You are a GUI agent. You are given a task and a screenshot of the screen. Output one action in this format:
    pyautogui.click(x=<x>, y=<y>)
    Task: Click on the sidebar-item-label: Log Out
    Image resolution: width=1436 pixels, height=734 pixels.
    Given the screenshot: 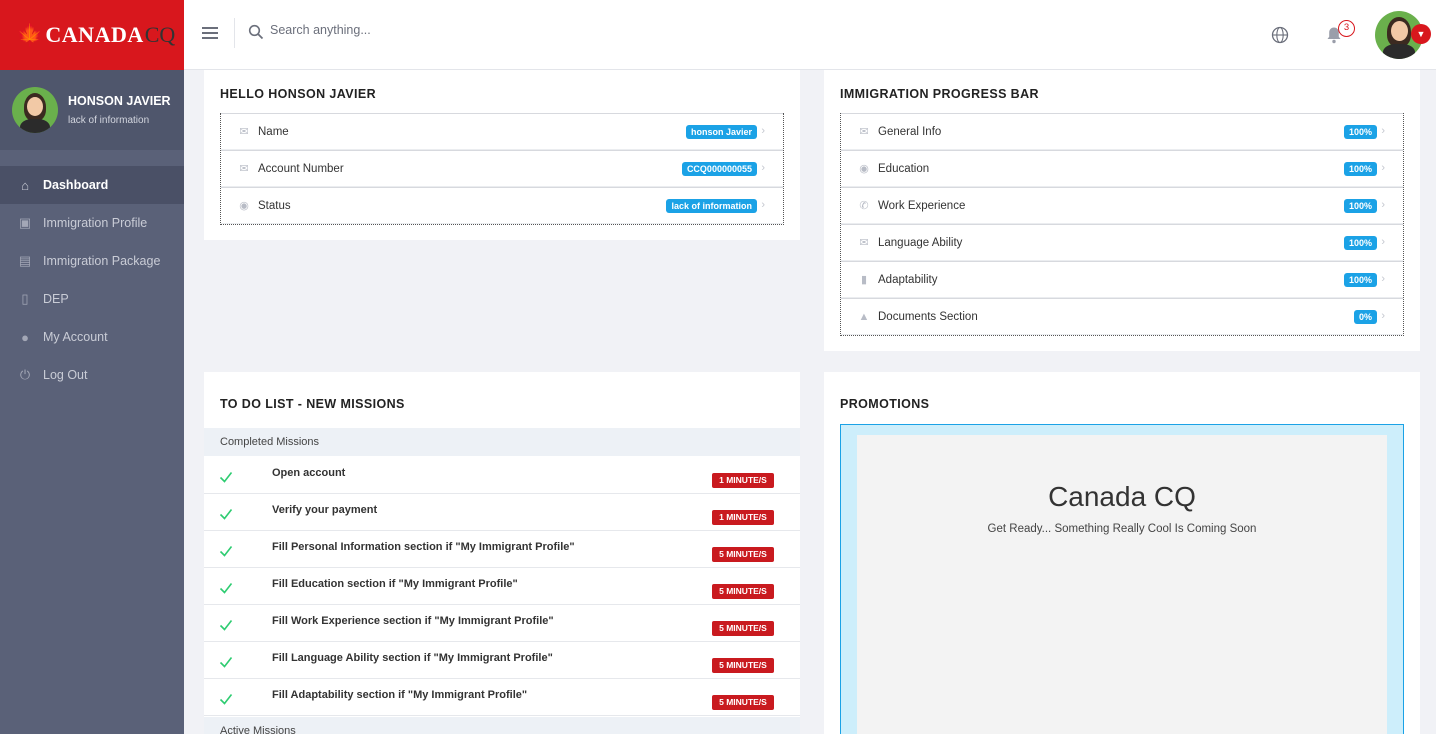 What is the action you would take?
    pyautogui.click(x=65, y=375)
    